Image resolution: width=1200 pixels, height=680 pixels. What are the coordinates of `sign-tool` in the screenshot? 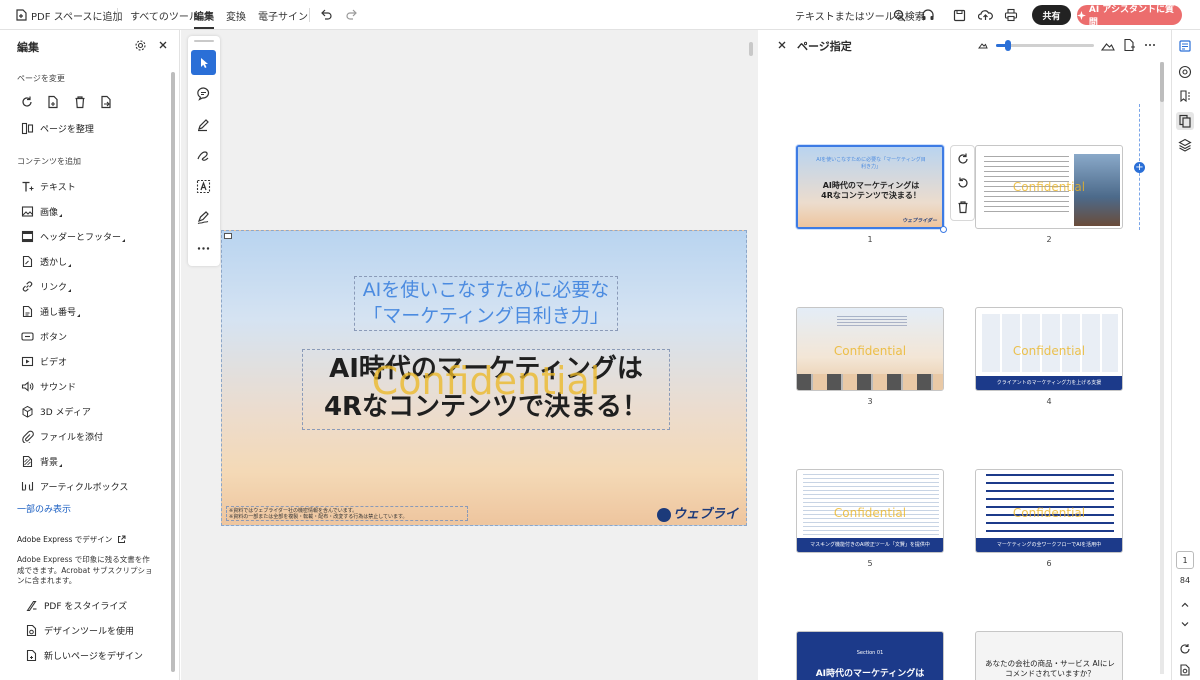 It's located at (203, 217).